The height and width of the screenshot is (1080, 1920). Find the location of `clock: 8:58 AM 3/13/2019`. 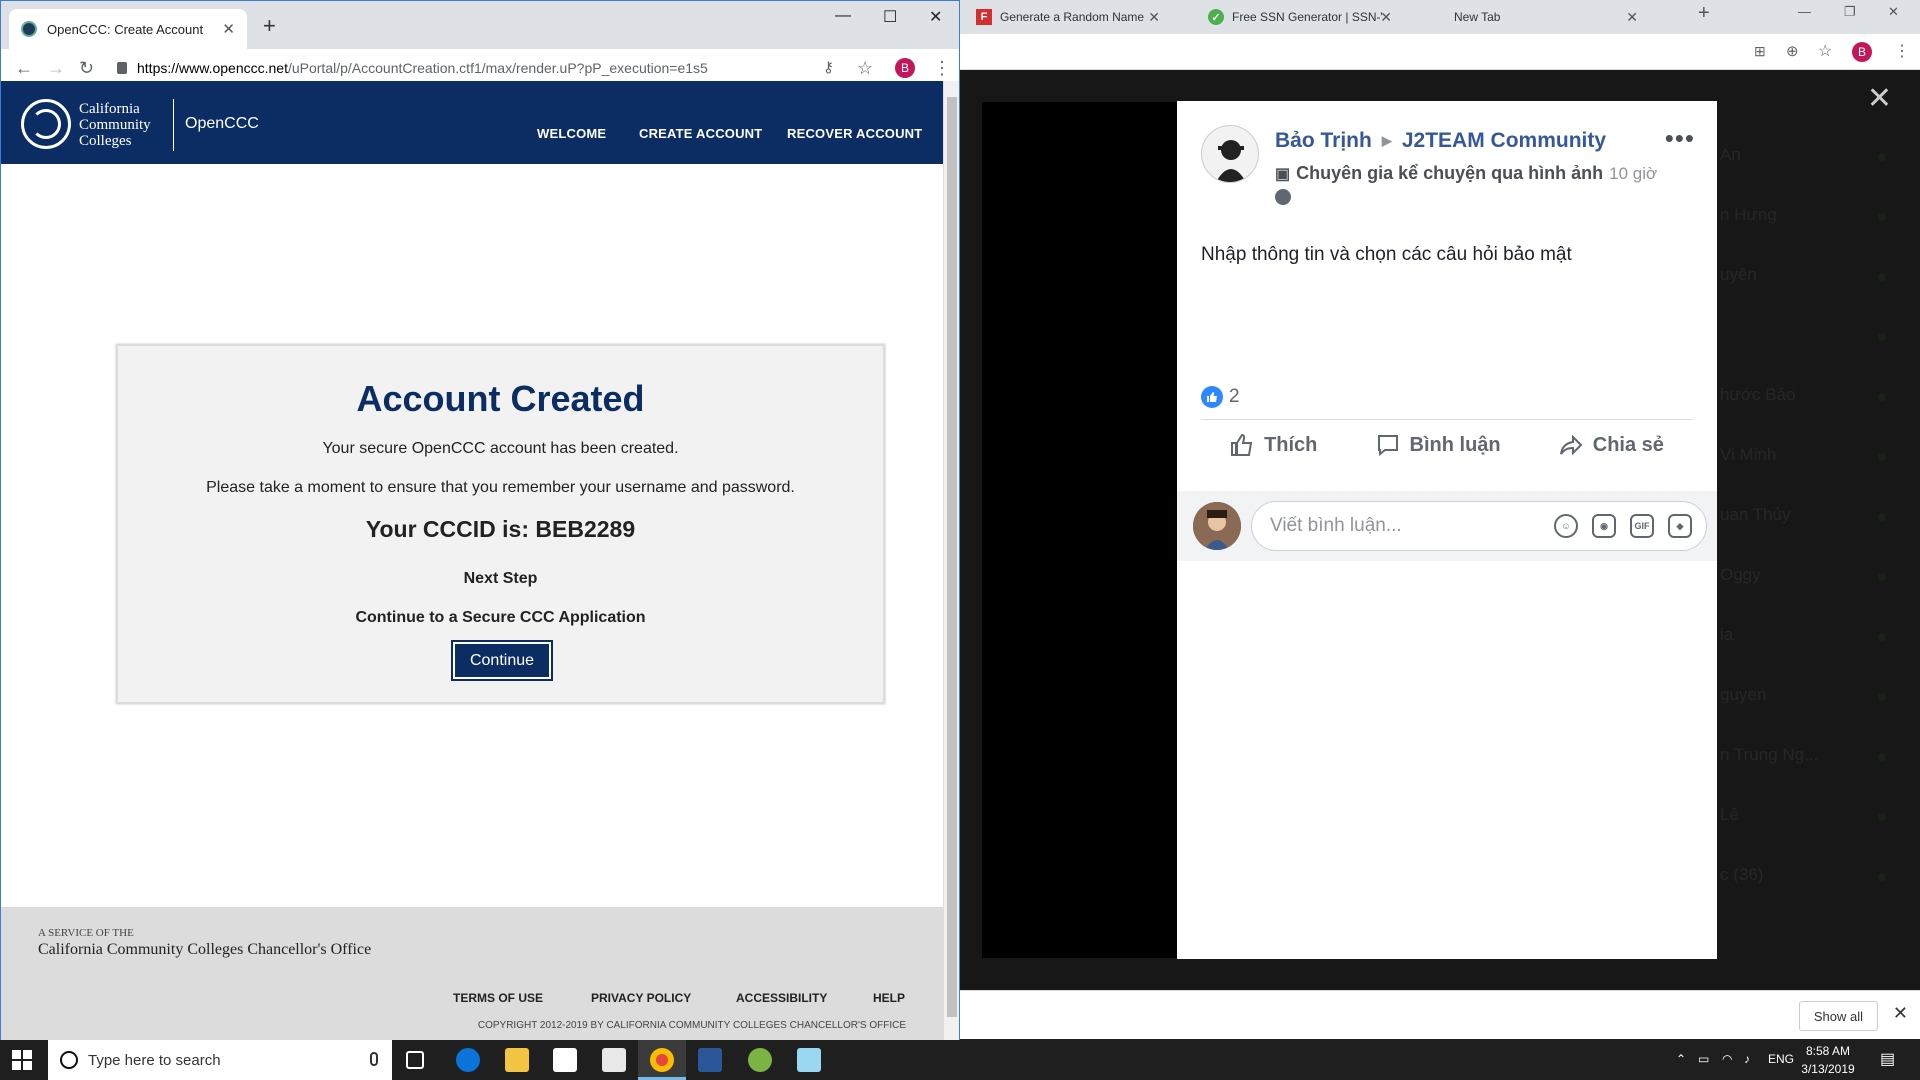

clock: 8:58 AM 3/13/2019 is located at coordinates (1828, 1060).